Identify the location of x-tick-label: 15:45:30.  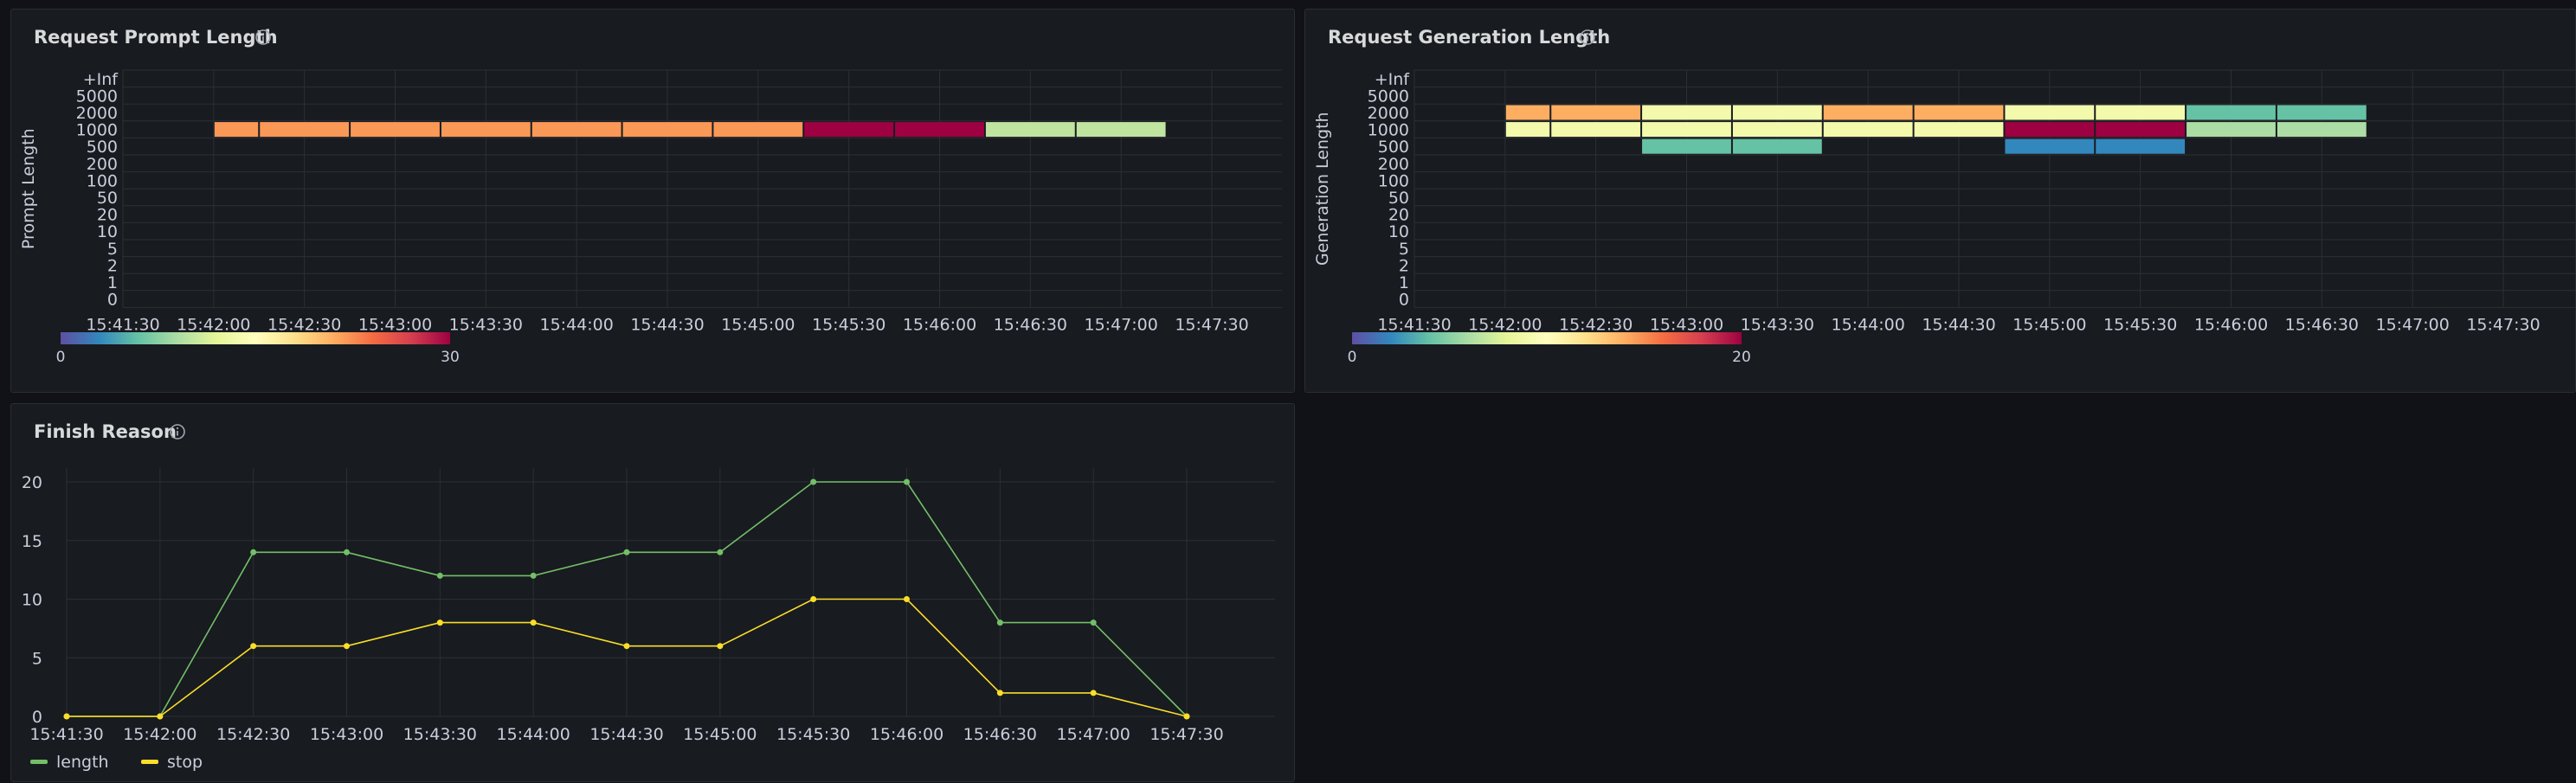
(2140, 324).